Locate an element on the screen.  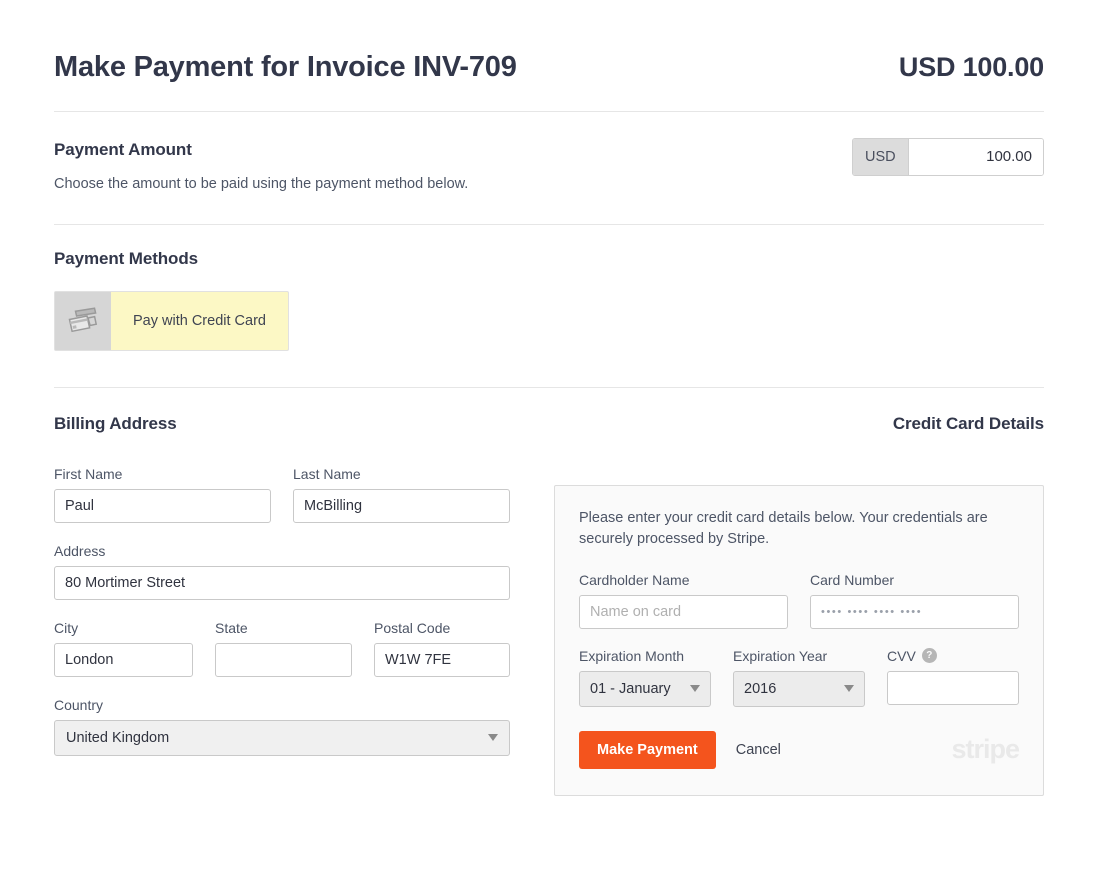
country-group: Country United Kingdom is located at coordinates (282, 726).